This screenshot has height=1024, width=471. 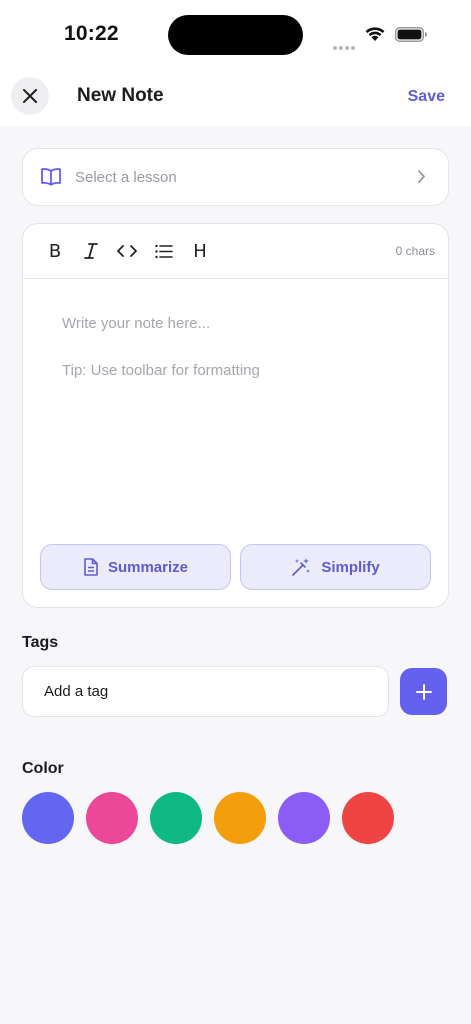 I want to click on status-bar: 10:22, so click(x=235, y=34).